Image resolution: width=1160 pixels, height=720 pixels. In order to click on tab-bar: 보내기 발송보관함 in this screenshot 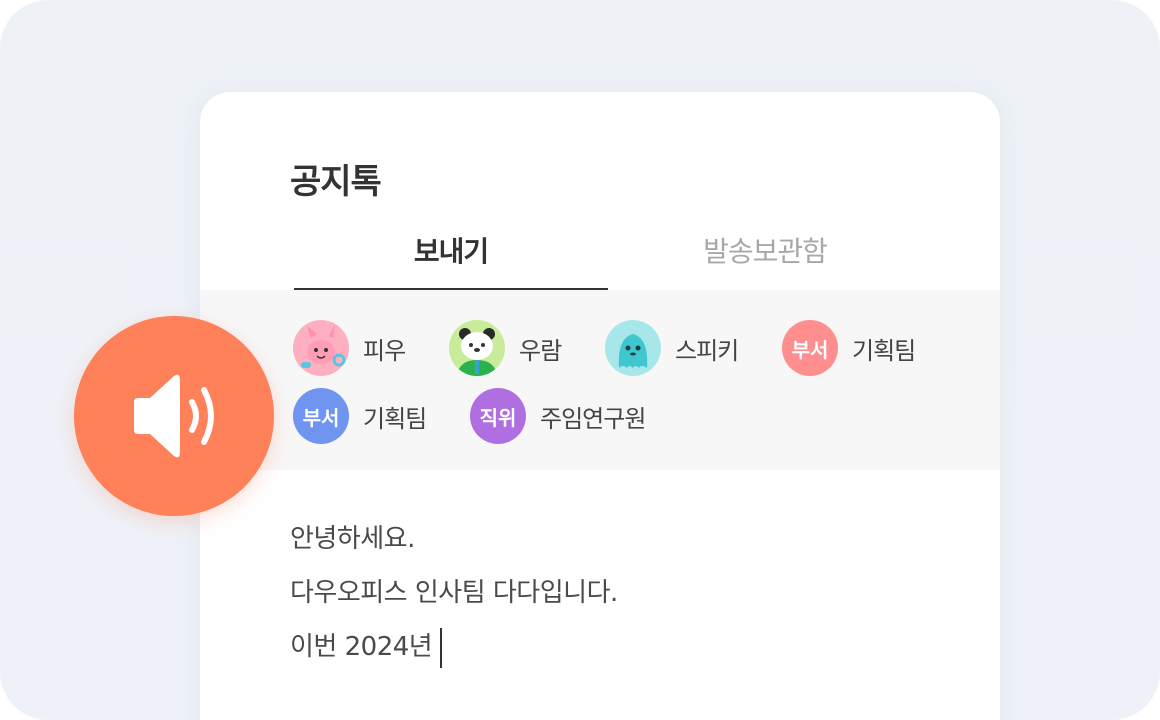, I will do `click(600, 256)`.